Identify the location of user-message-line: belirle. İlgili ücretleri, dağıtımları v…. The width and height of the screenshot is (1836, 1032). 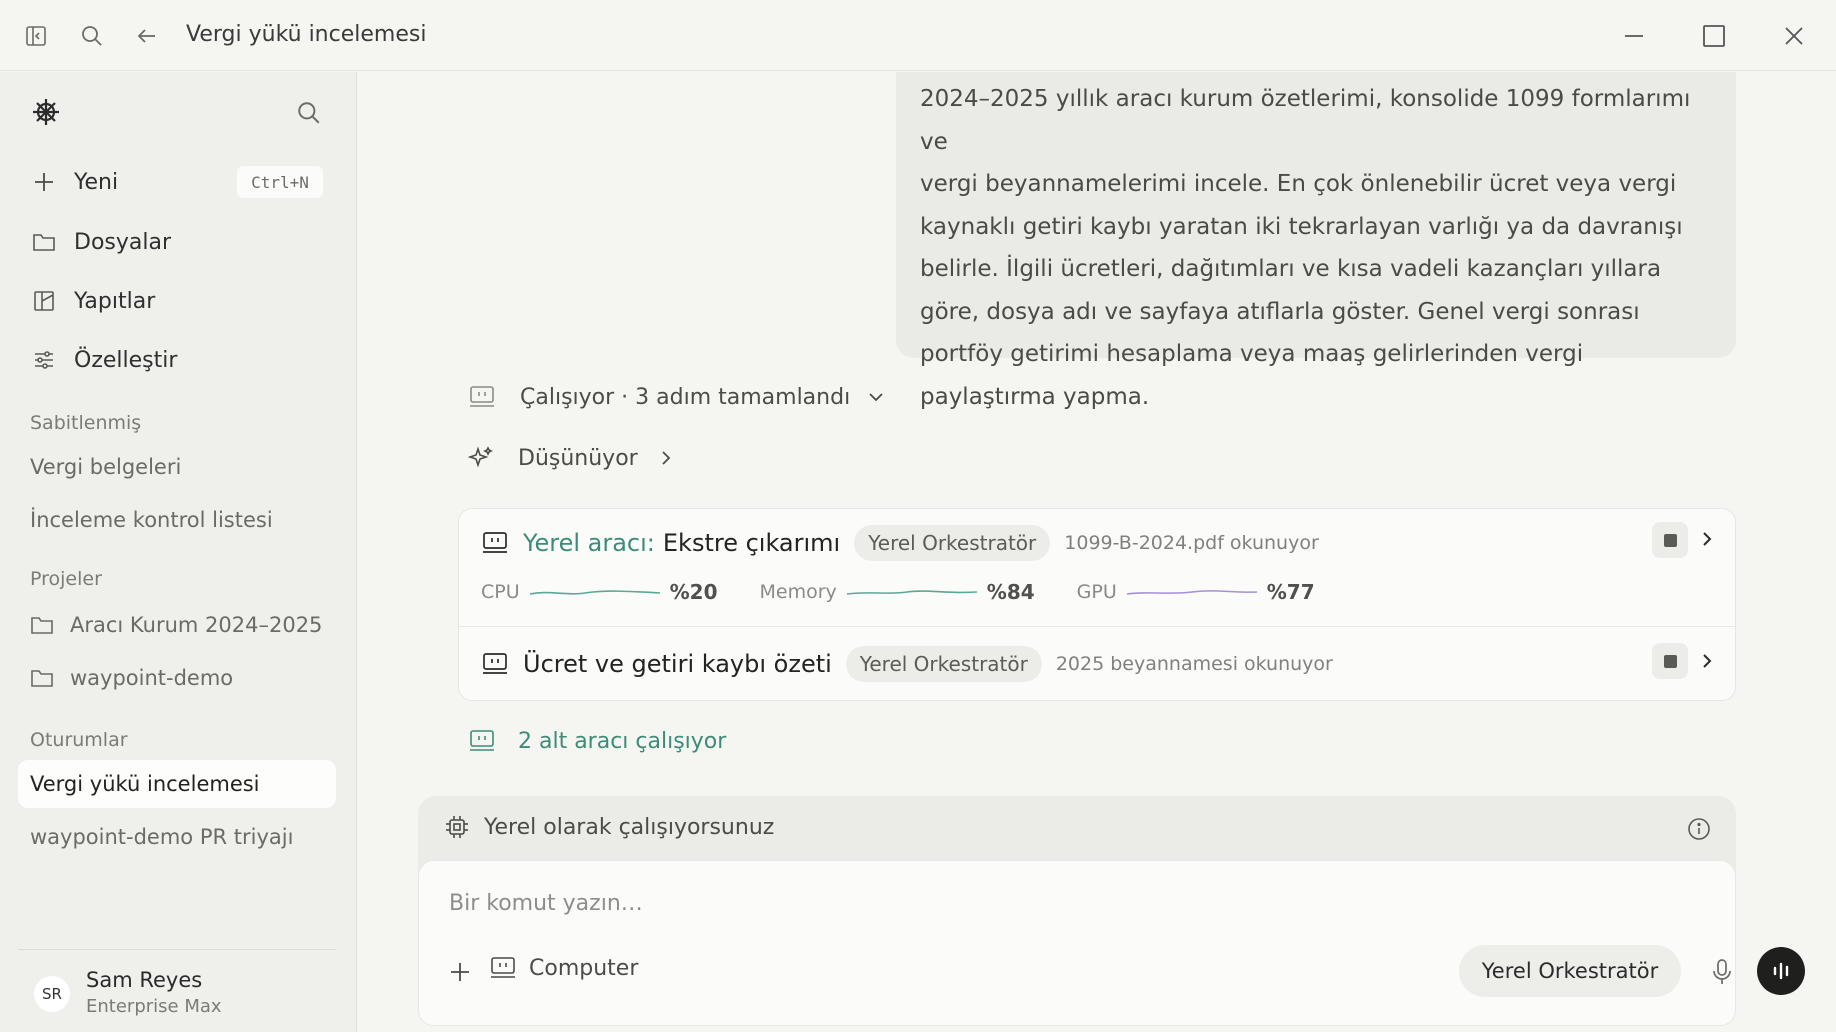
(1291, 269).